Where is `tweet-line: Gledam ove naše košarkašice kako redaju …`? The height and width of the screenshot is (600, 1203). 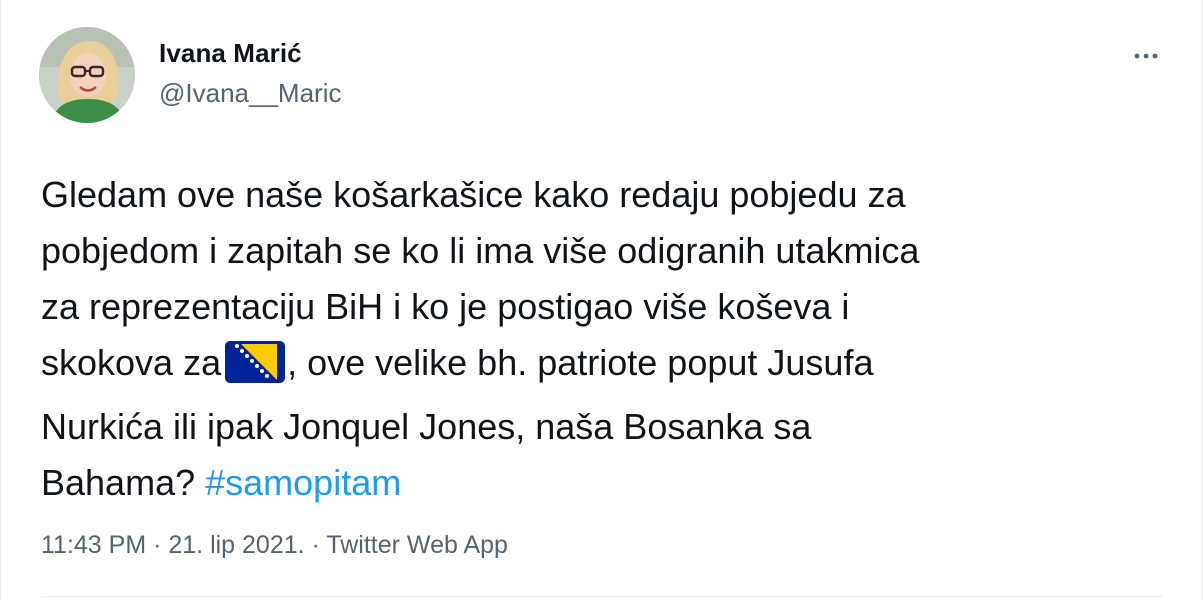
tweet-line: Gledam ove naše košarkašice kako redaju … is located at coordinates (473, 194).